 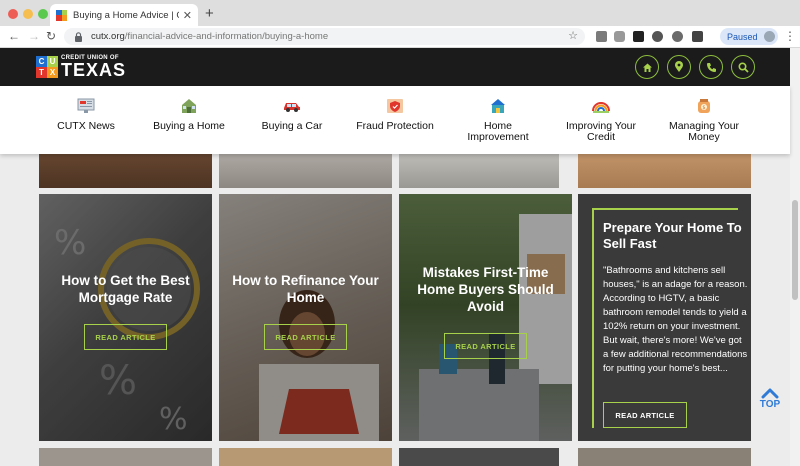 What do you see at coordinates (78, 36) in the screenshot?
I see `lock-icon` at bounding box center [78, 36].